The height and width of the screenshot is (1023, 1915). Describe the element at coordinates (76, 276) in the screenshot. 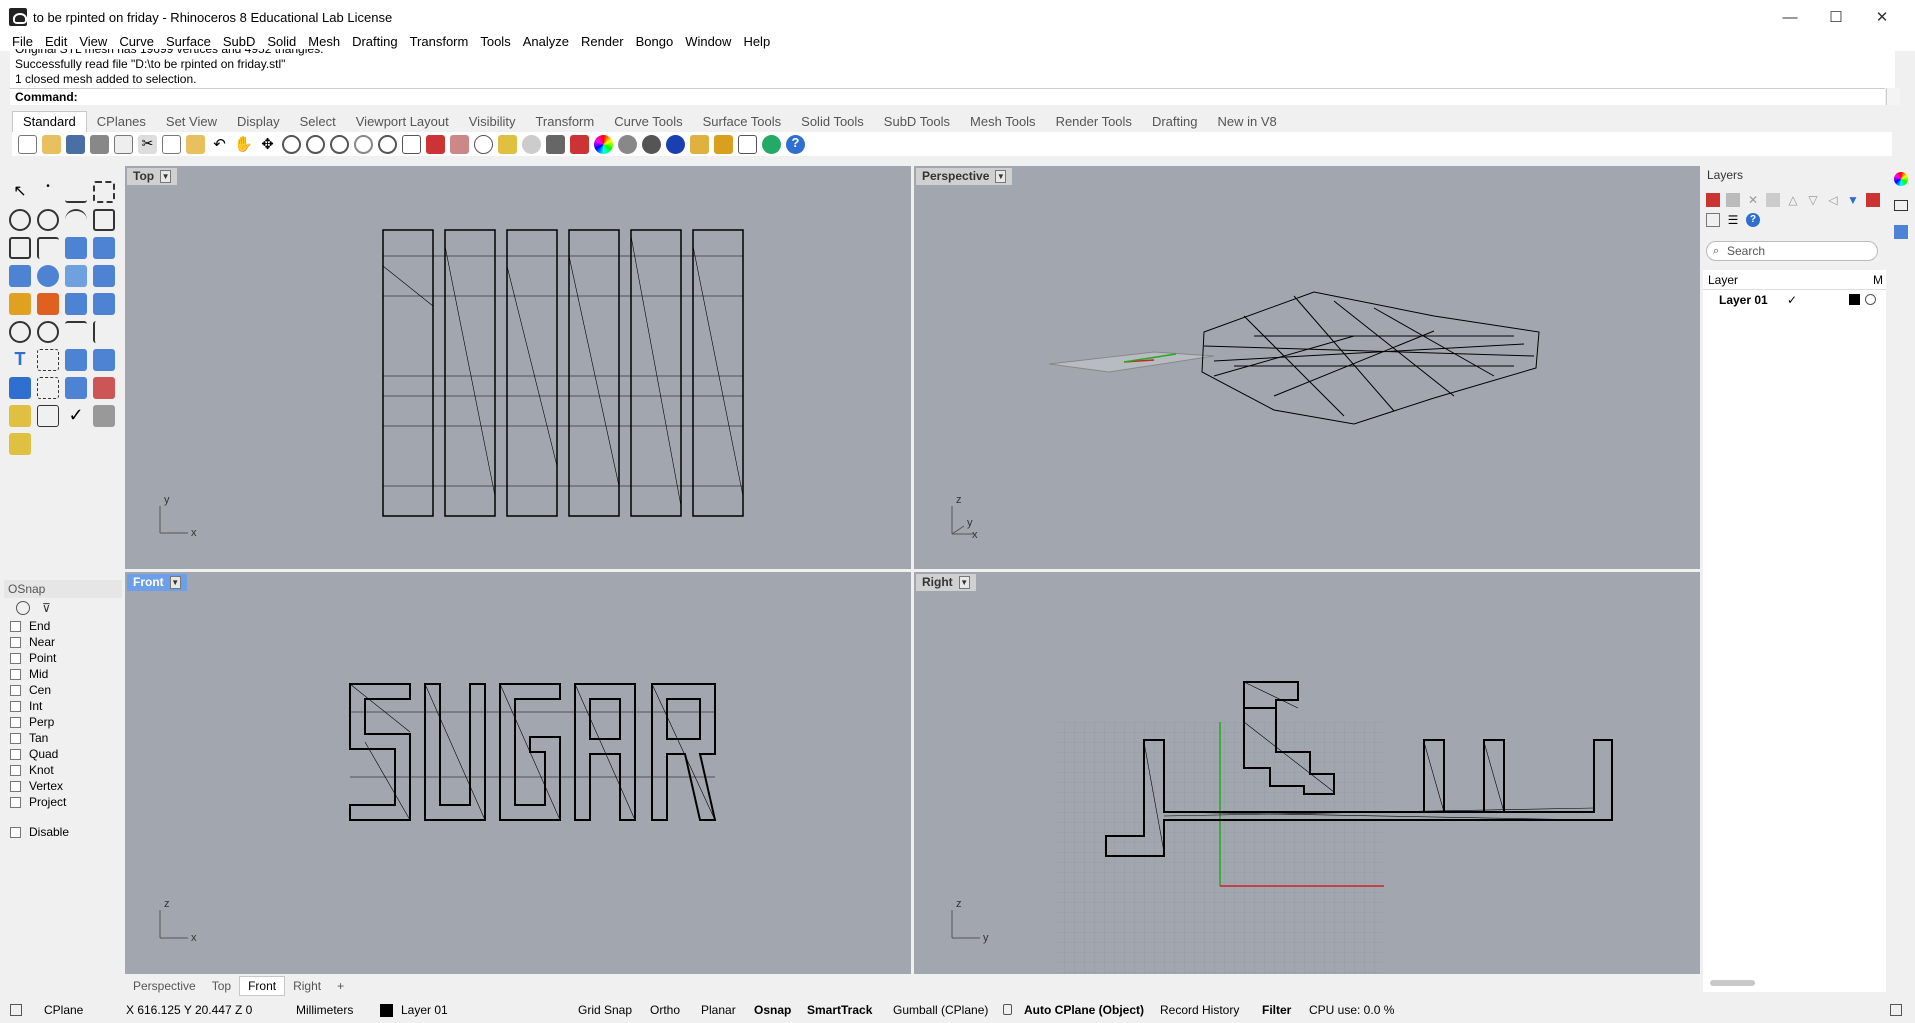

I see `cylinder-icon` at that location.